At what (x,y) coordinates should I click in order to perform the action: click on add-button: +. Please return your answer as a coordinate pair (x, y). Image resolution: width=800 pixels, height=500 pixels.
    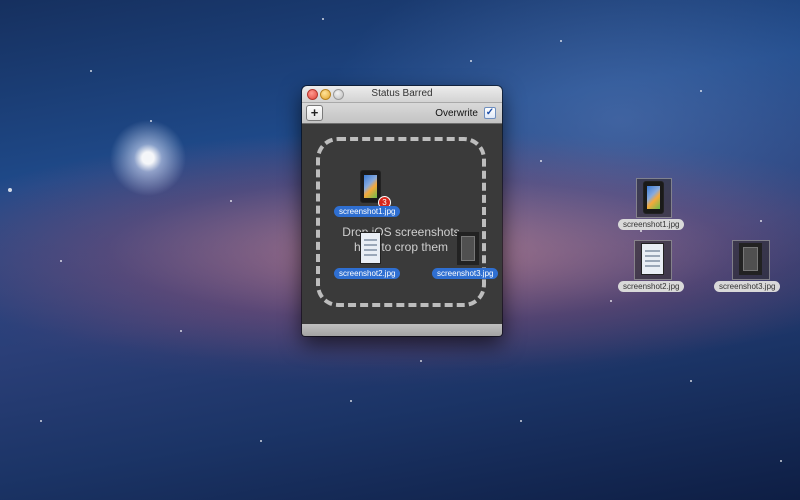
    Looking at the image, I should click on (314, 113).